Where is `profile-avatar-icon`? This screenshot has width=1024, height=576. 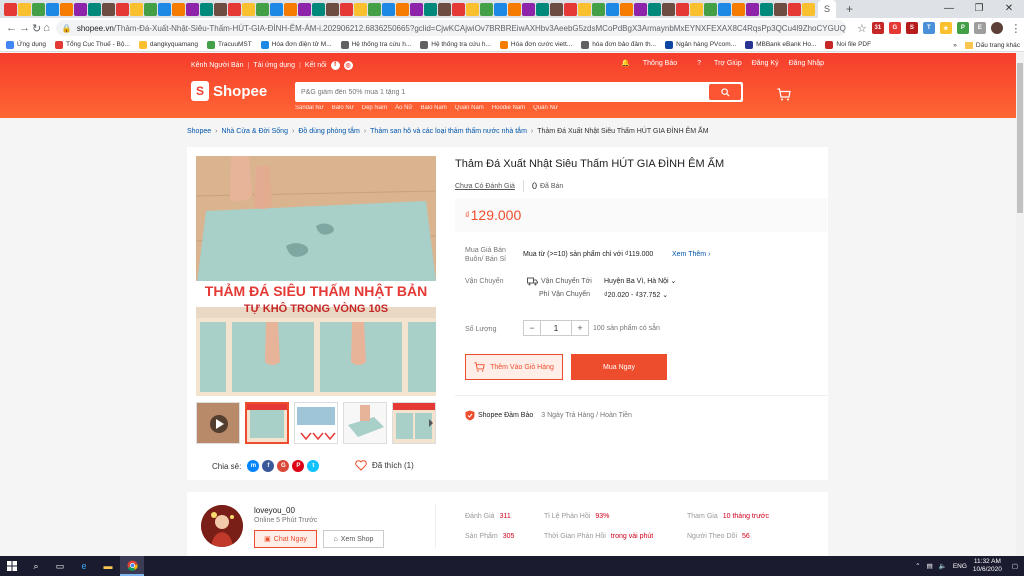
profile-avatar-icon is located at coordinates (996, 28).